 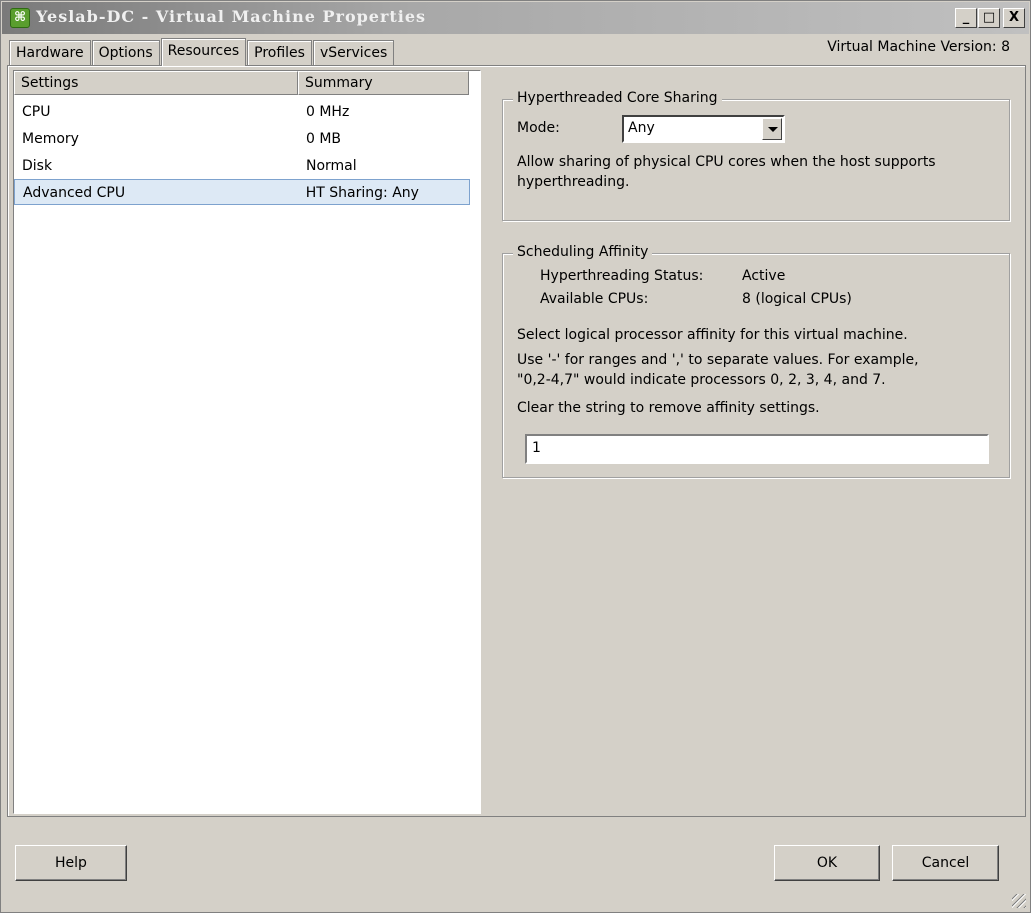 I want to click on setting-summary: 0 MB, so click(x=324, y=139).